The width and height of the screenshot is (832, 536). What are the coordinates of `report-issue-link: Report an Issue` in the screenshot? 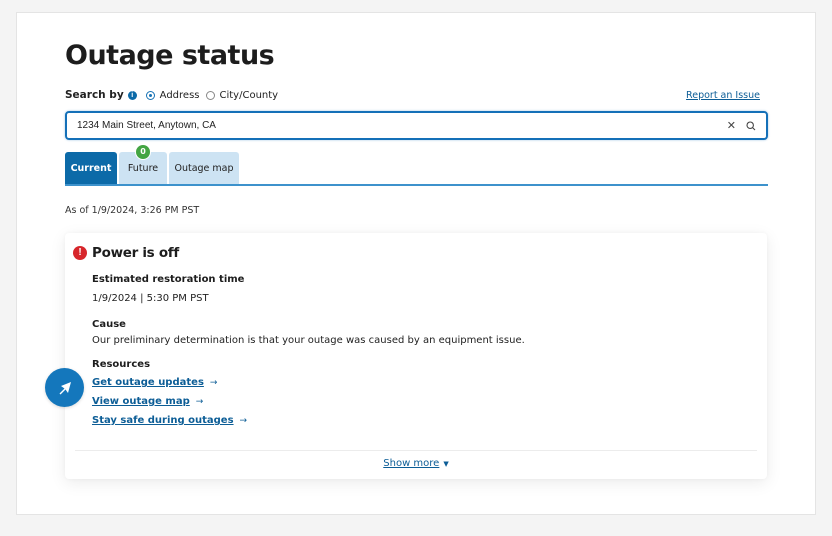 It's located at (723, 95).